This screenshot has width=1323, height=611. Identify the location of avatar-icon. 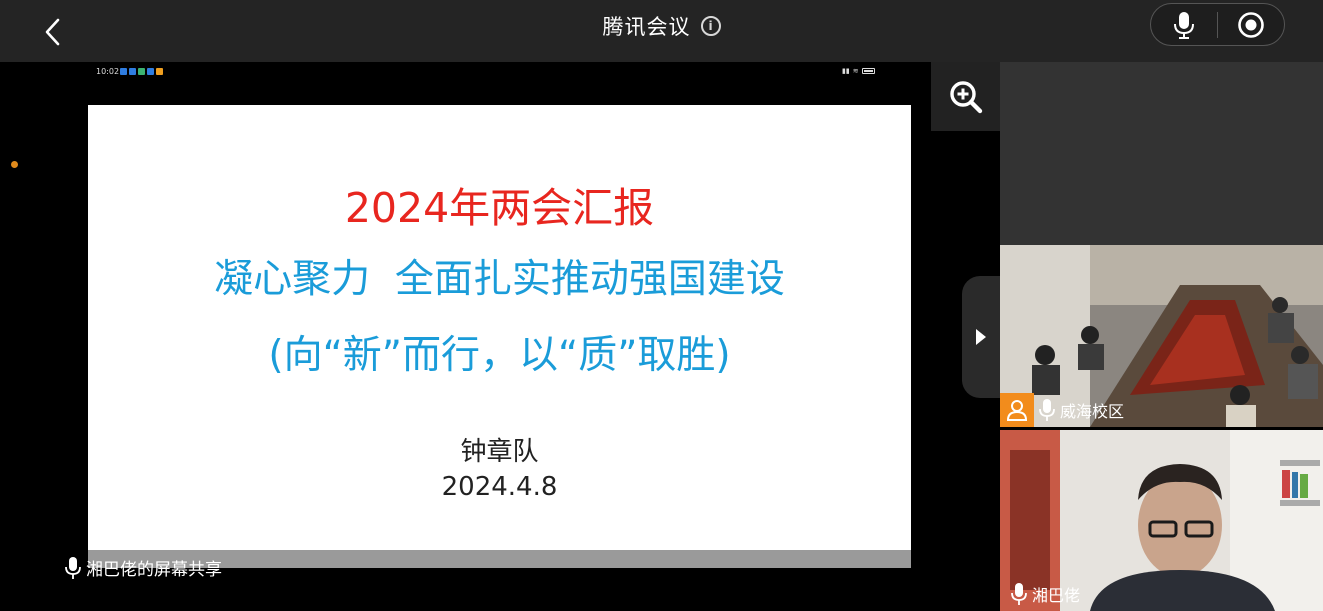
(1017, 410).